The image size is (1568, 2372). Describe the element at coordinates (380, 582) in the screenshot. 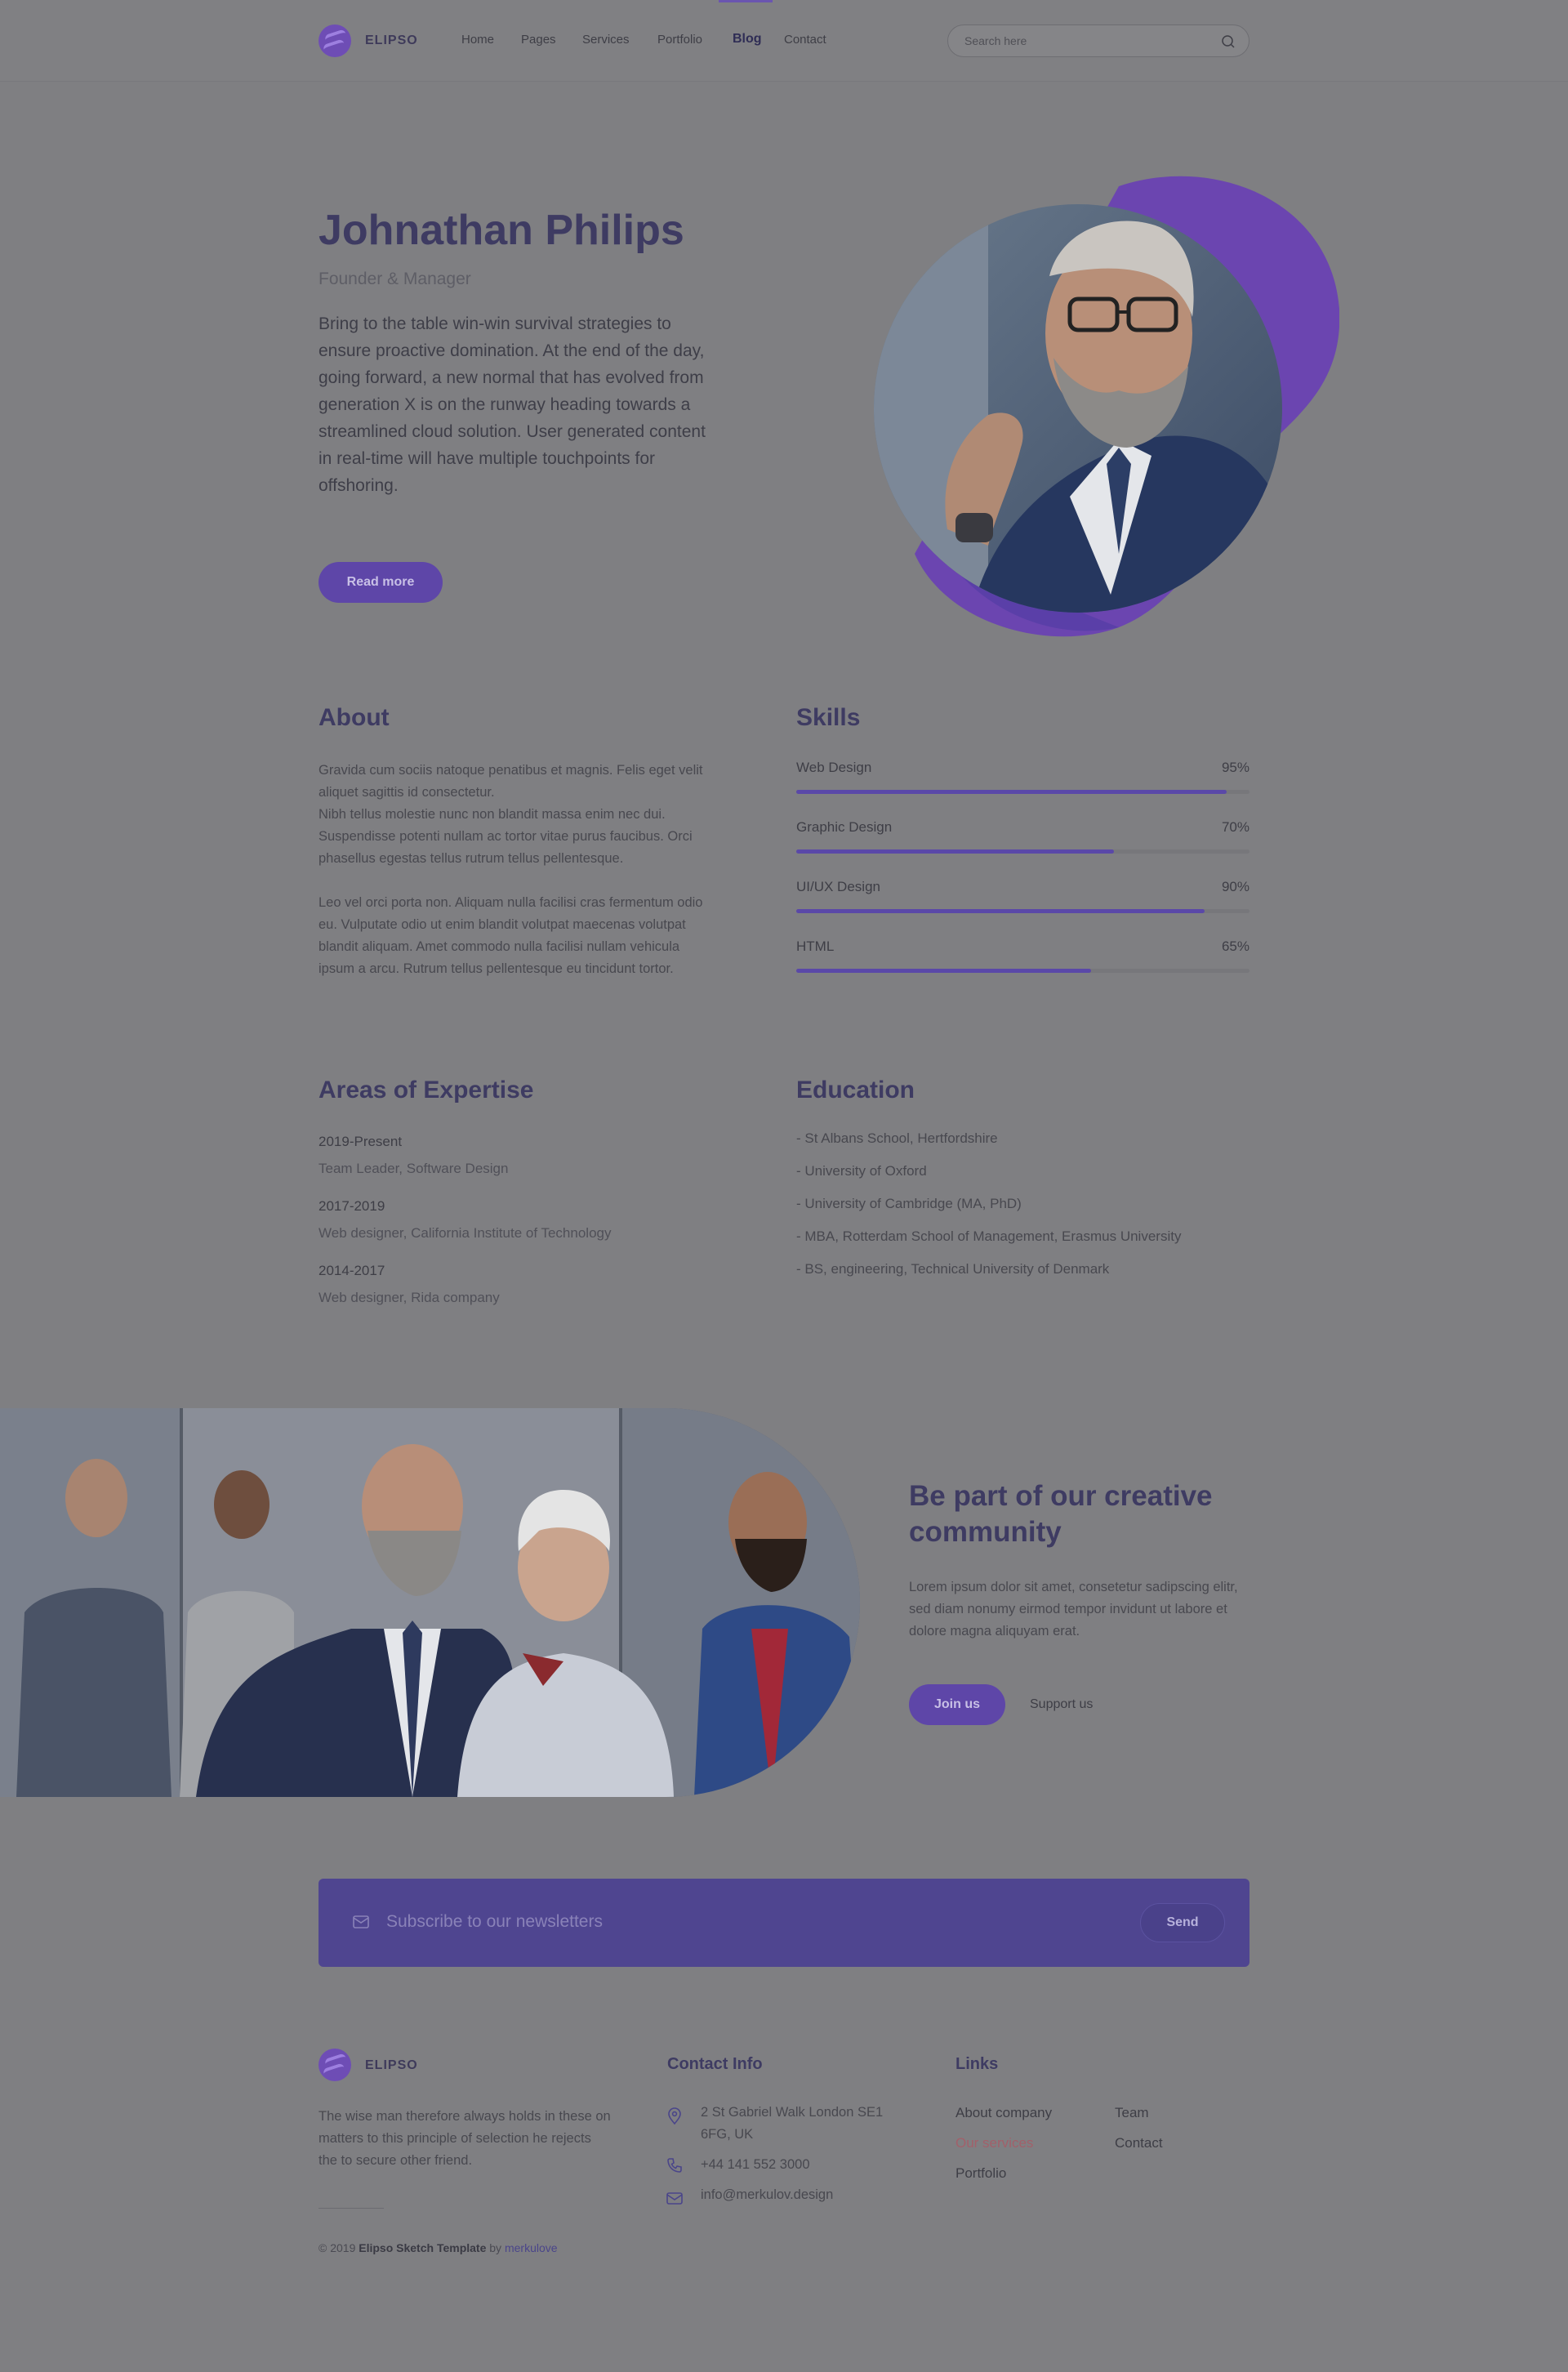

I see `read-more-button: Read more` at that location.